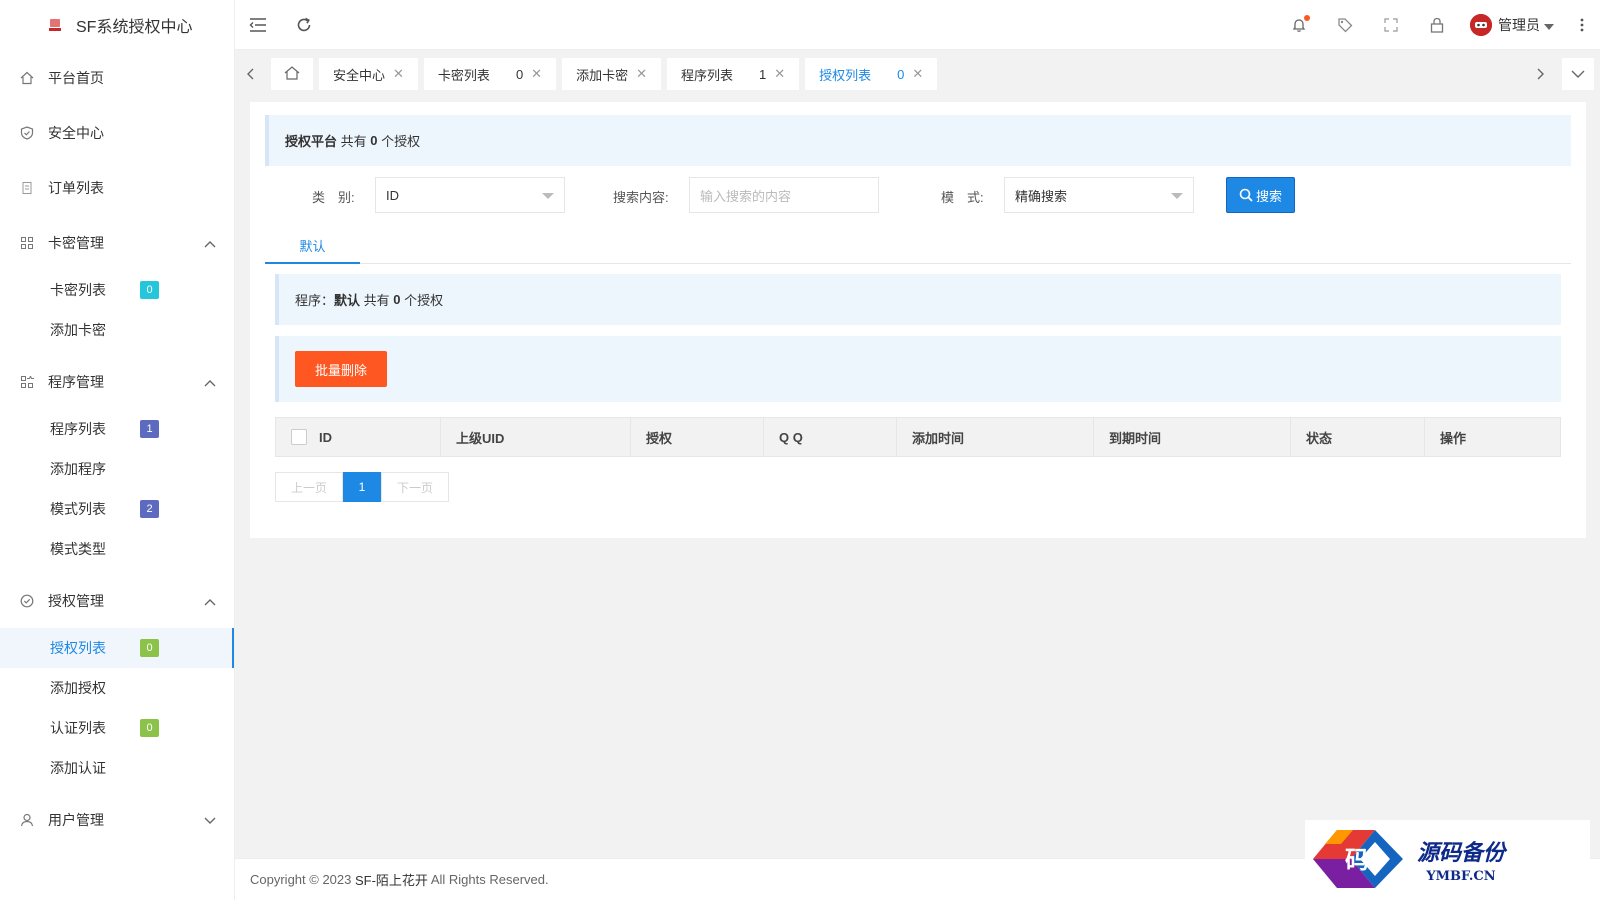  I want to click on sidebar-item-auth-management: 授权管理, so click(117, 600).